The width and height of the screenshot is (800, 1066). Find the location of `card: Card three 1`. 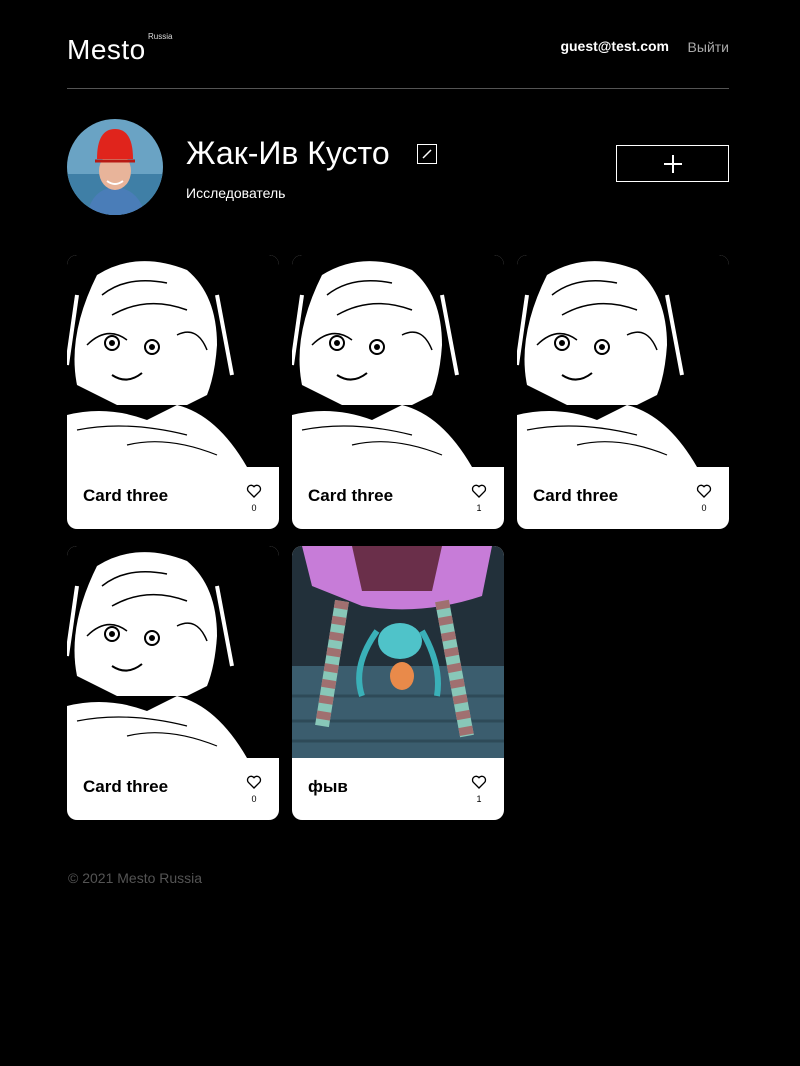

card: Card three 1 is located at coordinates (398, 392).